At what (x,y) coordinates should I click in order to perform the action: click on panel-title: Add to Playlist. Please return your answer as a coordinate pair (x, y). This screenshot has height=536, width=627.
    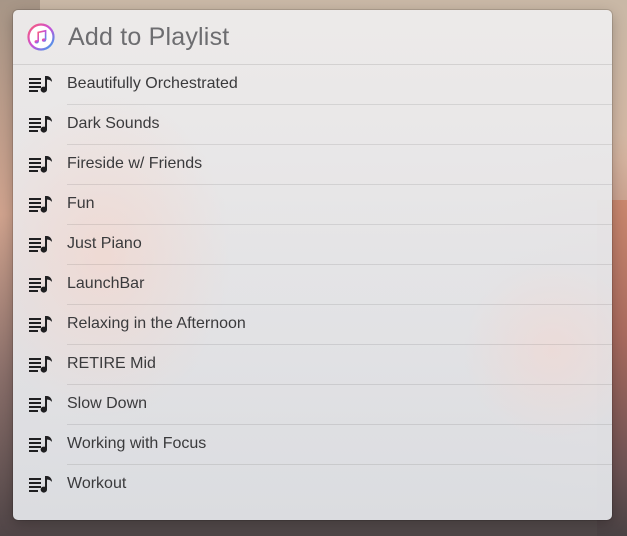
    Looking at the image, I should click on (149, 37).